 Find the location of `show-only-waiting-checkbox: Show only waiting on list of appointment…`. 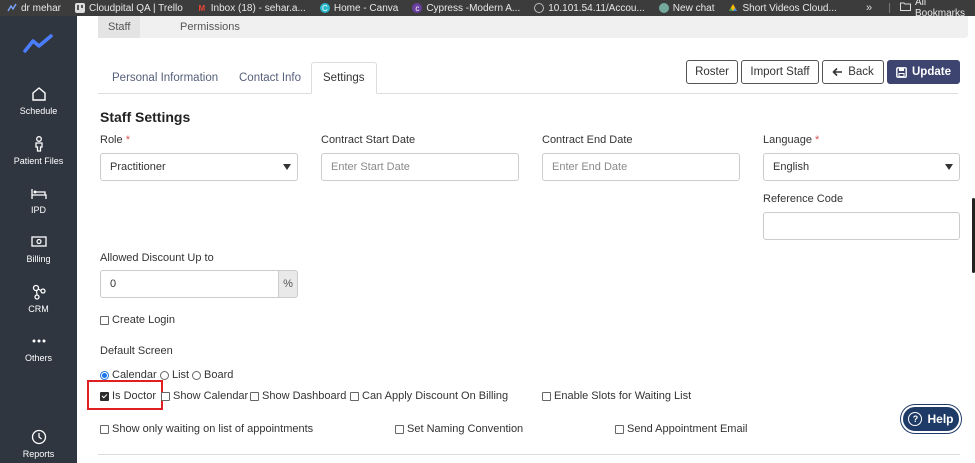

show-only-waiting-checkbox: Show only waiting on list of appointment… is located at coordinates (206, 429).